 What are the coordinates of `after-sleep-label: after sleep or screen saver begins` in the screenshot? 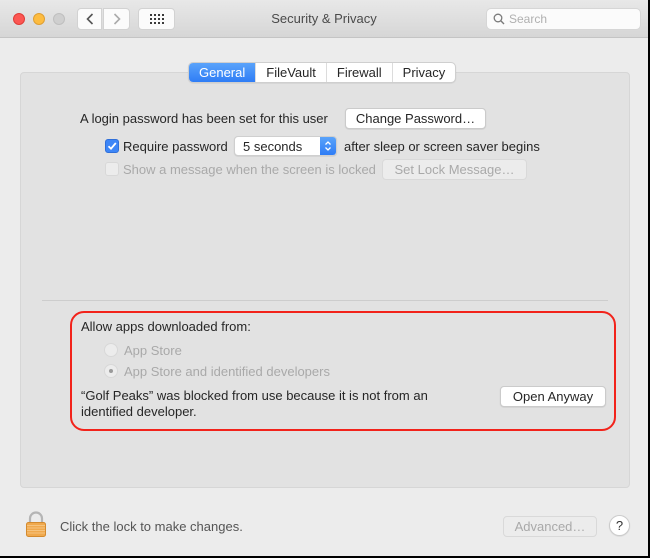 It's located at (442, 146).